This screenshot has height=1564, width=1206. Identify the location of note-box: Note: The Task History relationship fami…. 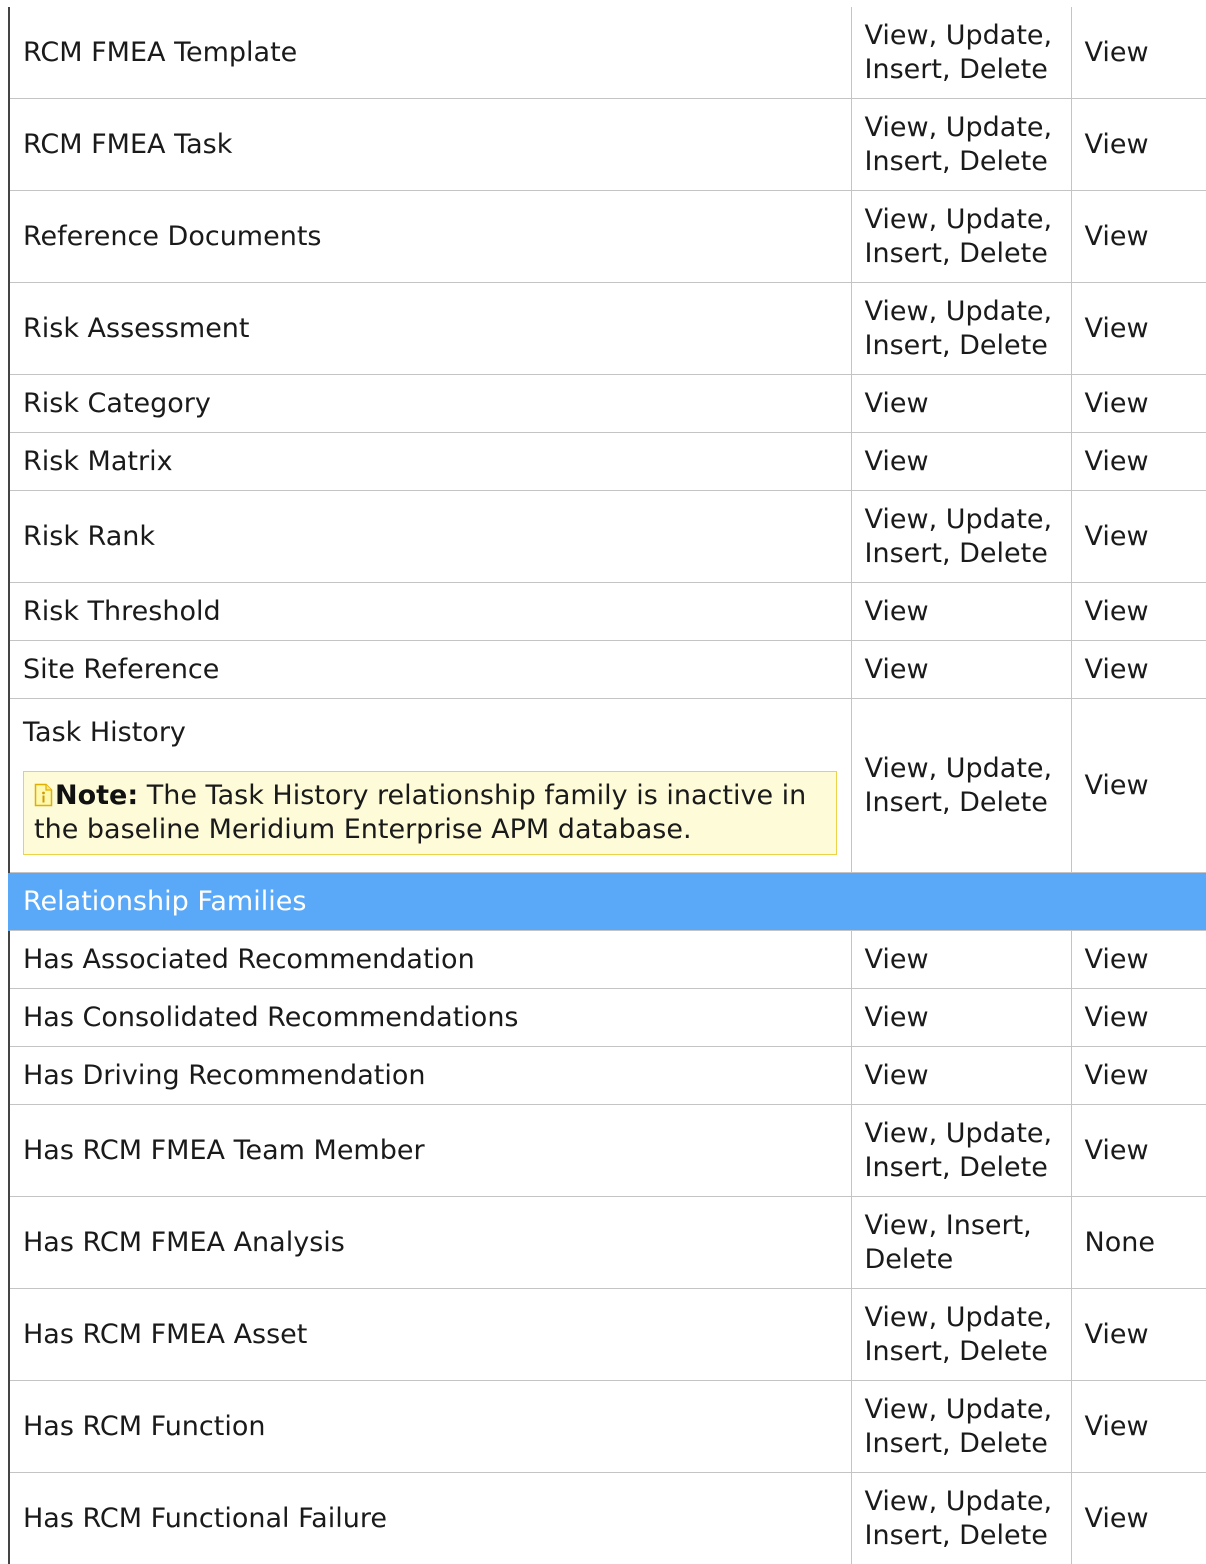
(430, 813).